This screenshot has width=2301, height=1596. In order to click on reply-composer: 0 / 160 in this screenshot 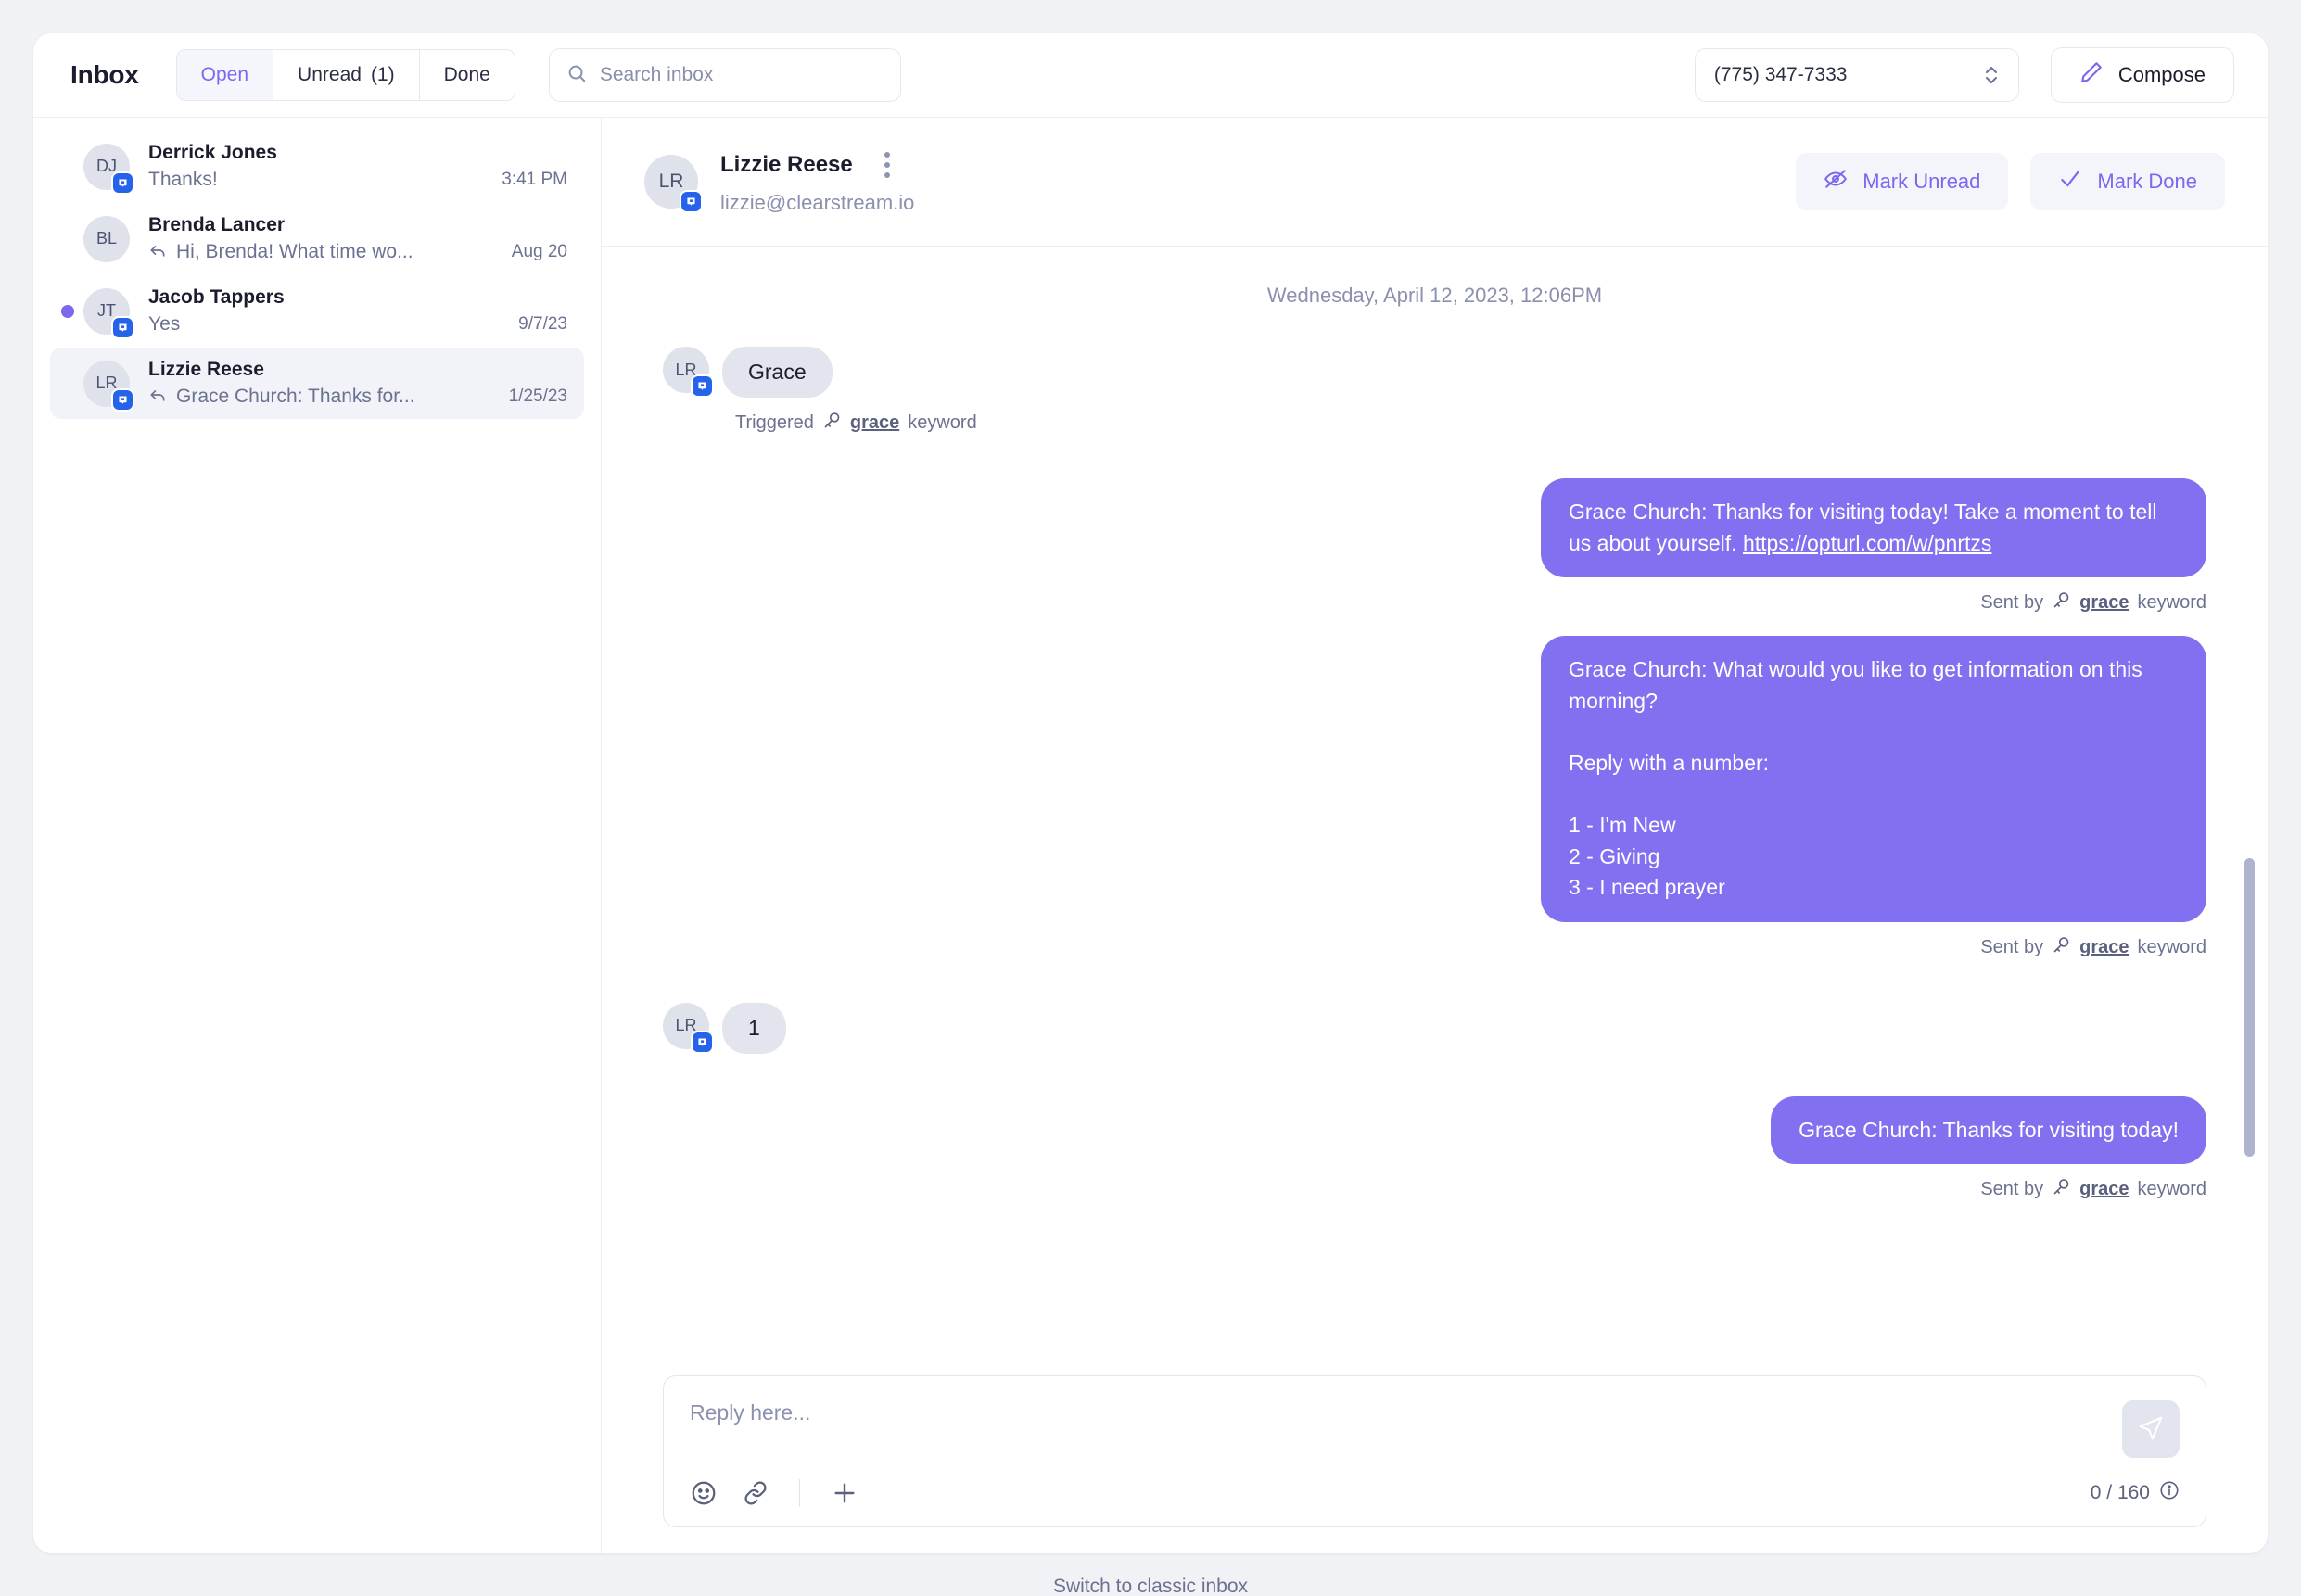, I will do `click(1435, 1451)`.